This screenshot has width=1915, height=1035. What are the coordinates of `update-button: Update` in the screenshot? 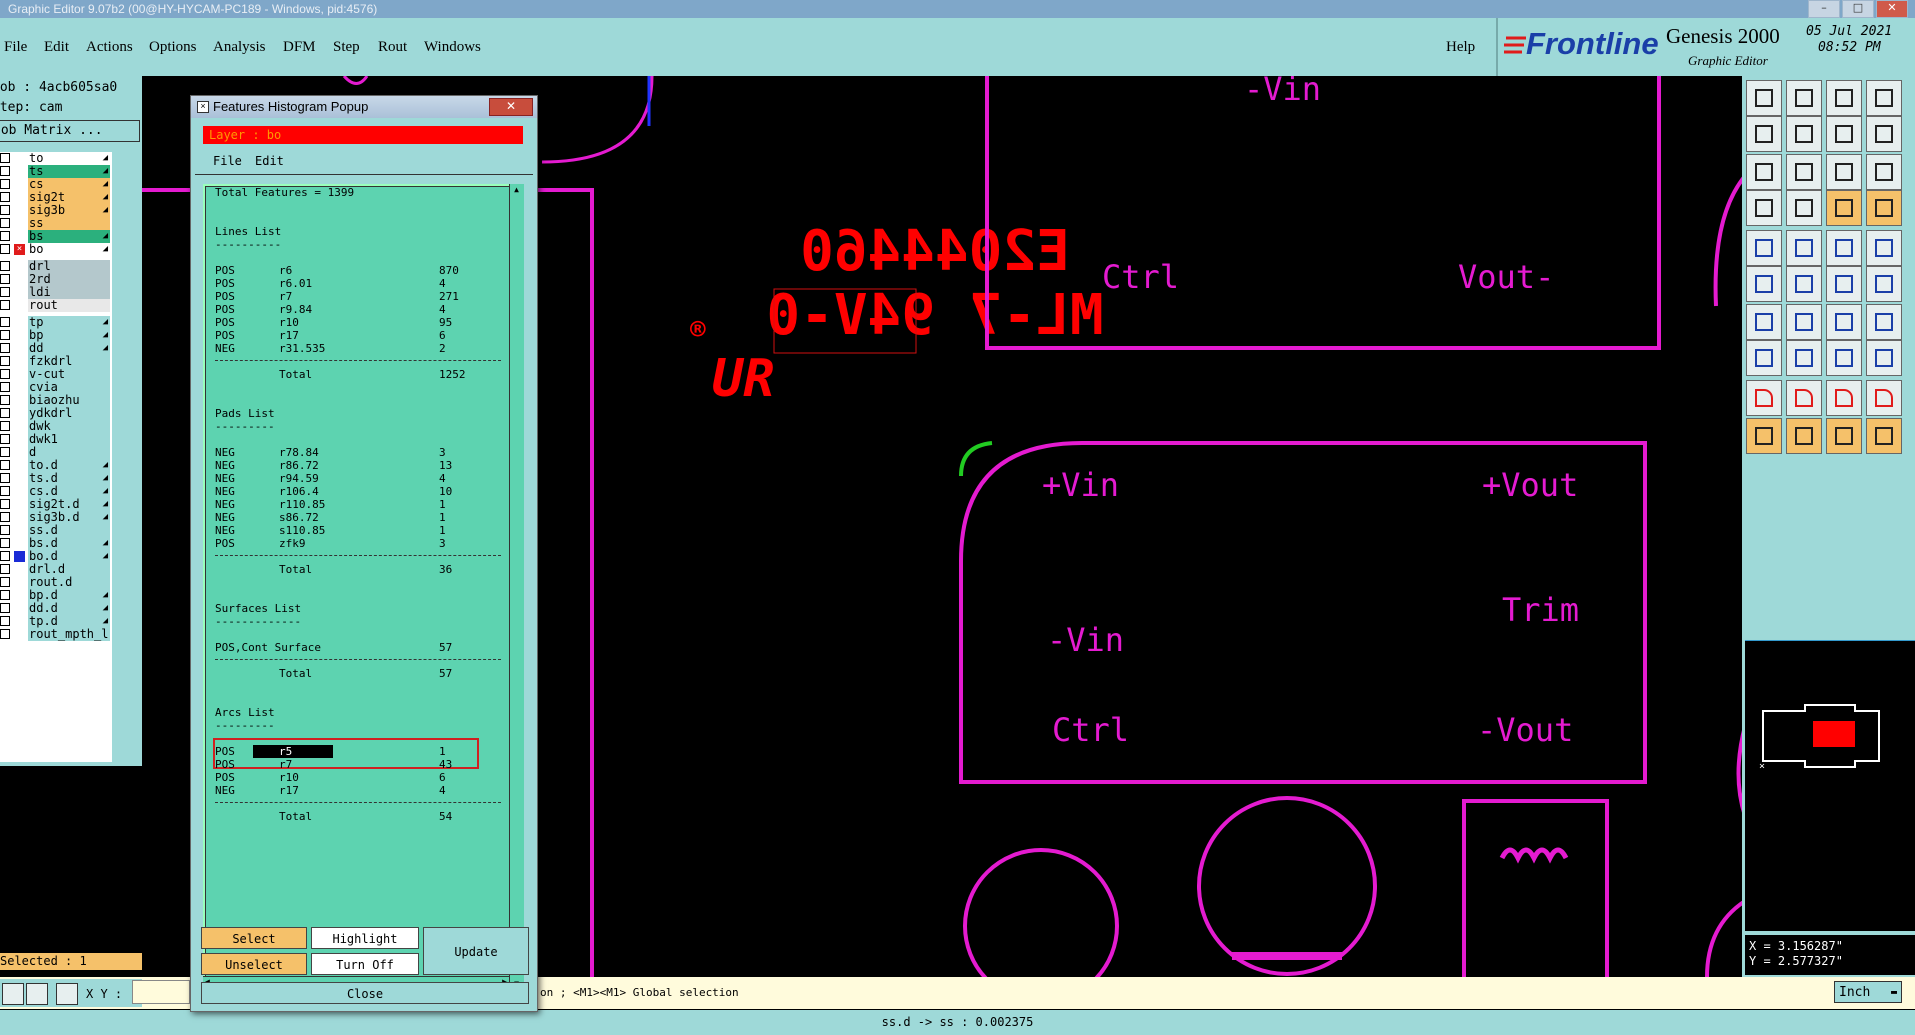 It's located at (476, 951).